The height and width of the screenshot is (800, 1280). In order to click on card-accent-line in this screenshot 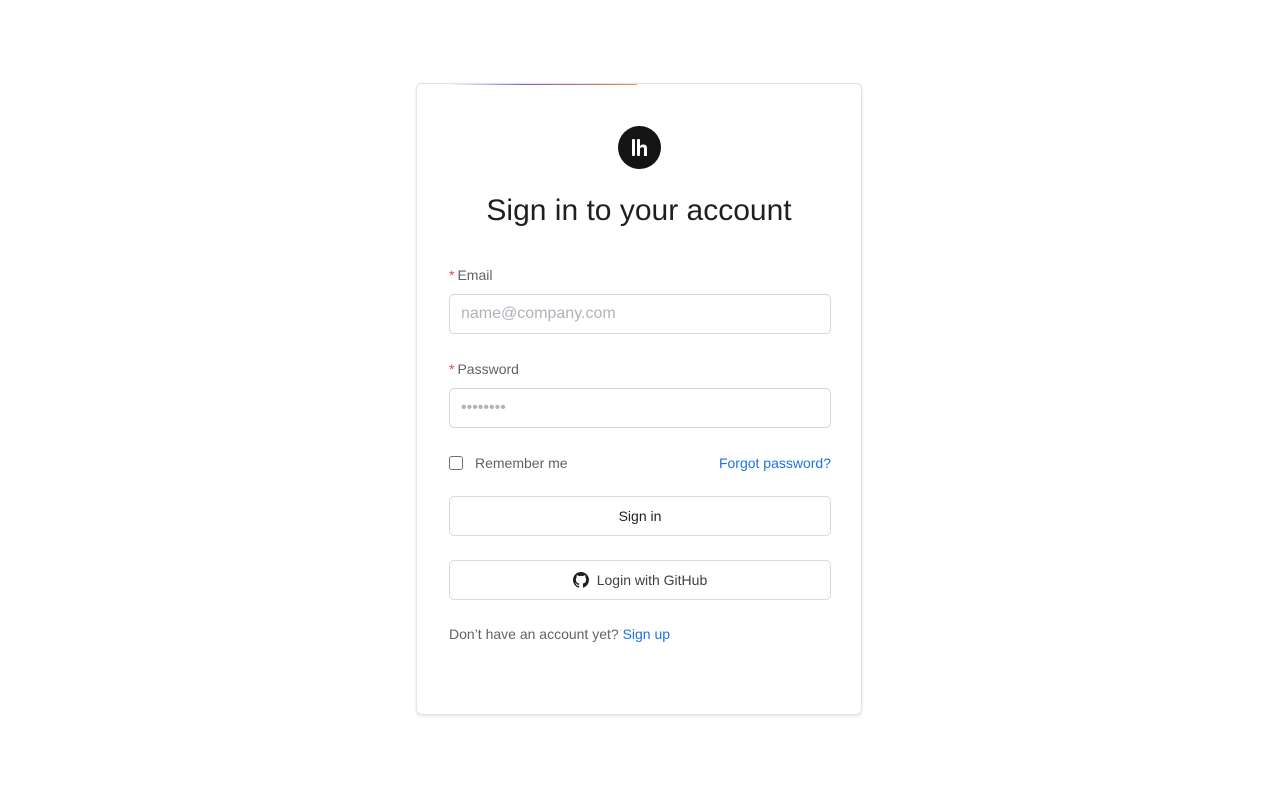, I will do `click(542, 84)`.